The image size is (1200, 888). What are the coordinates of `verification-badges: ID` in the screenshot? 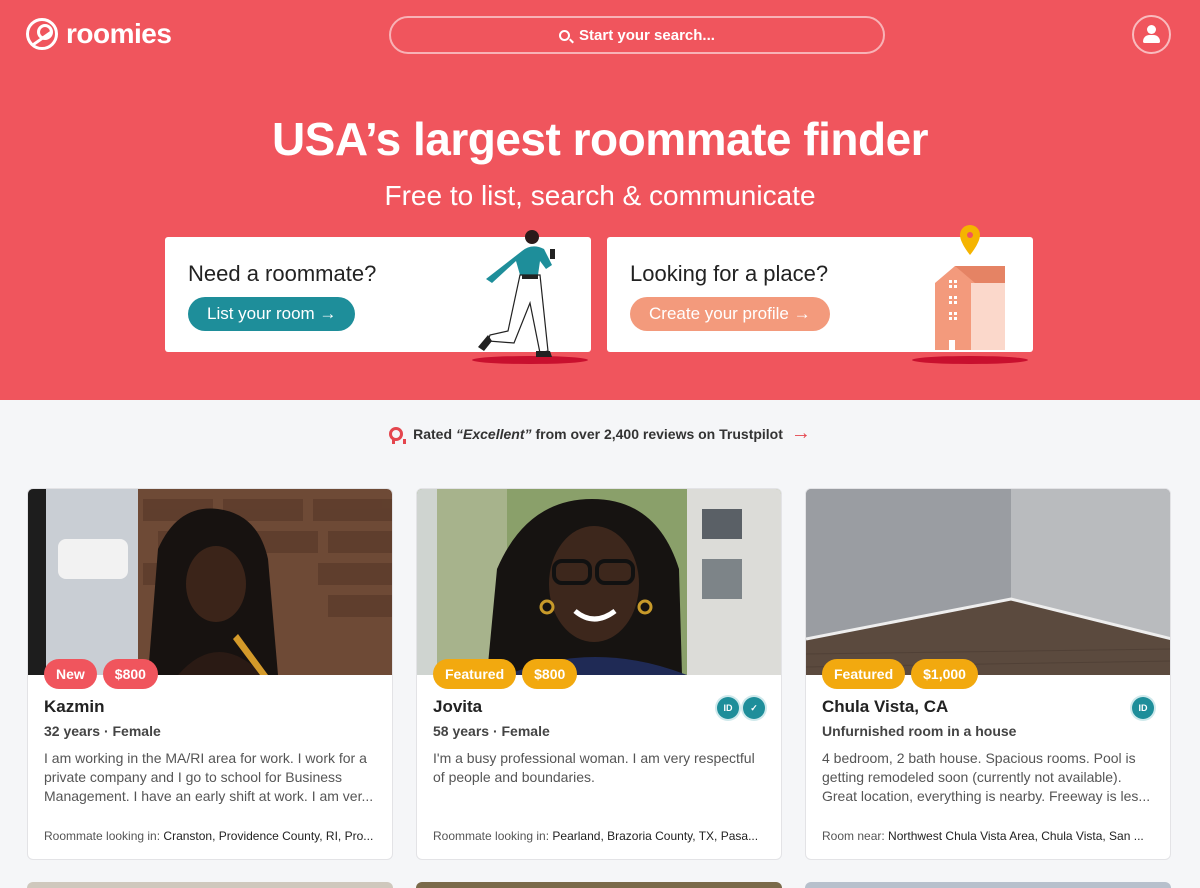 It's located at (1143, 708).